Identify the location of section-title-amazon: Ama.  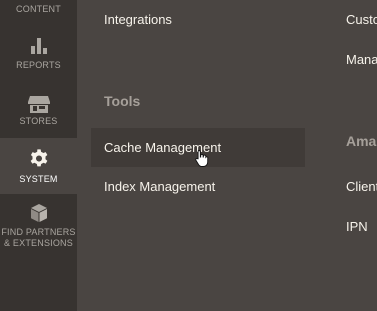
(361, 141).